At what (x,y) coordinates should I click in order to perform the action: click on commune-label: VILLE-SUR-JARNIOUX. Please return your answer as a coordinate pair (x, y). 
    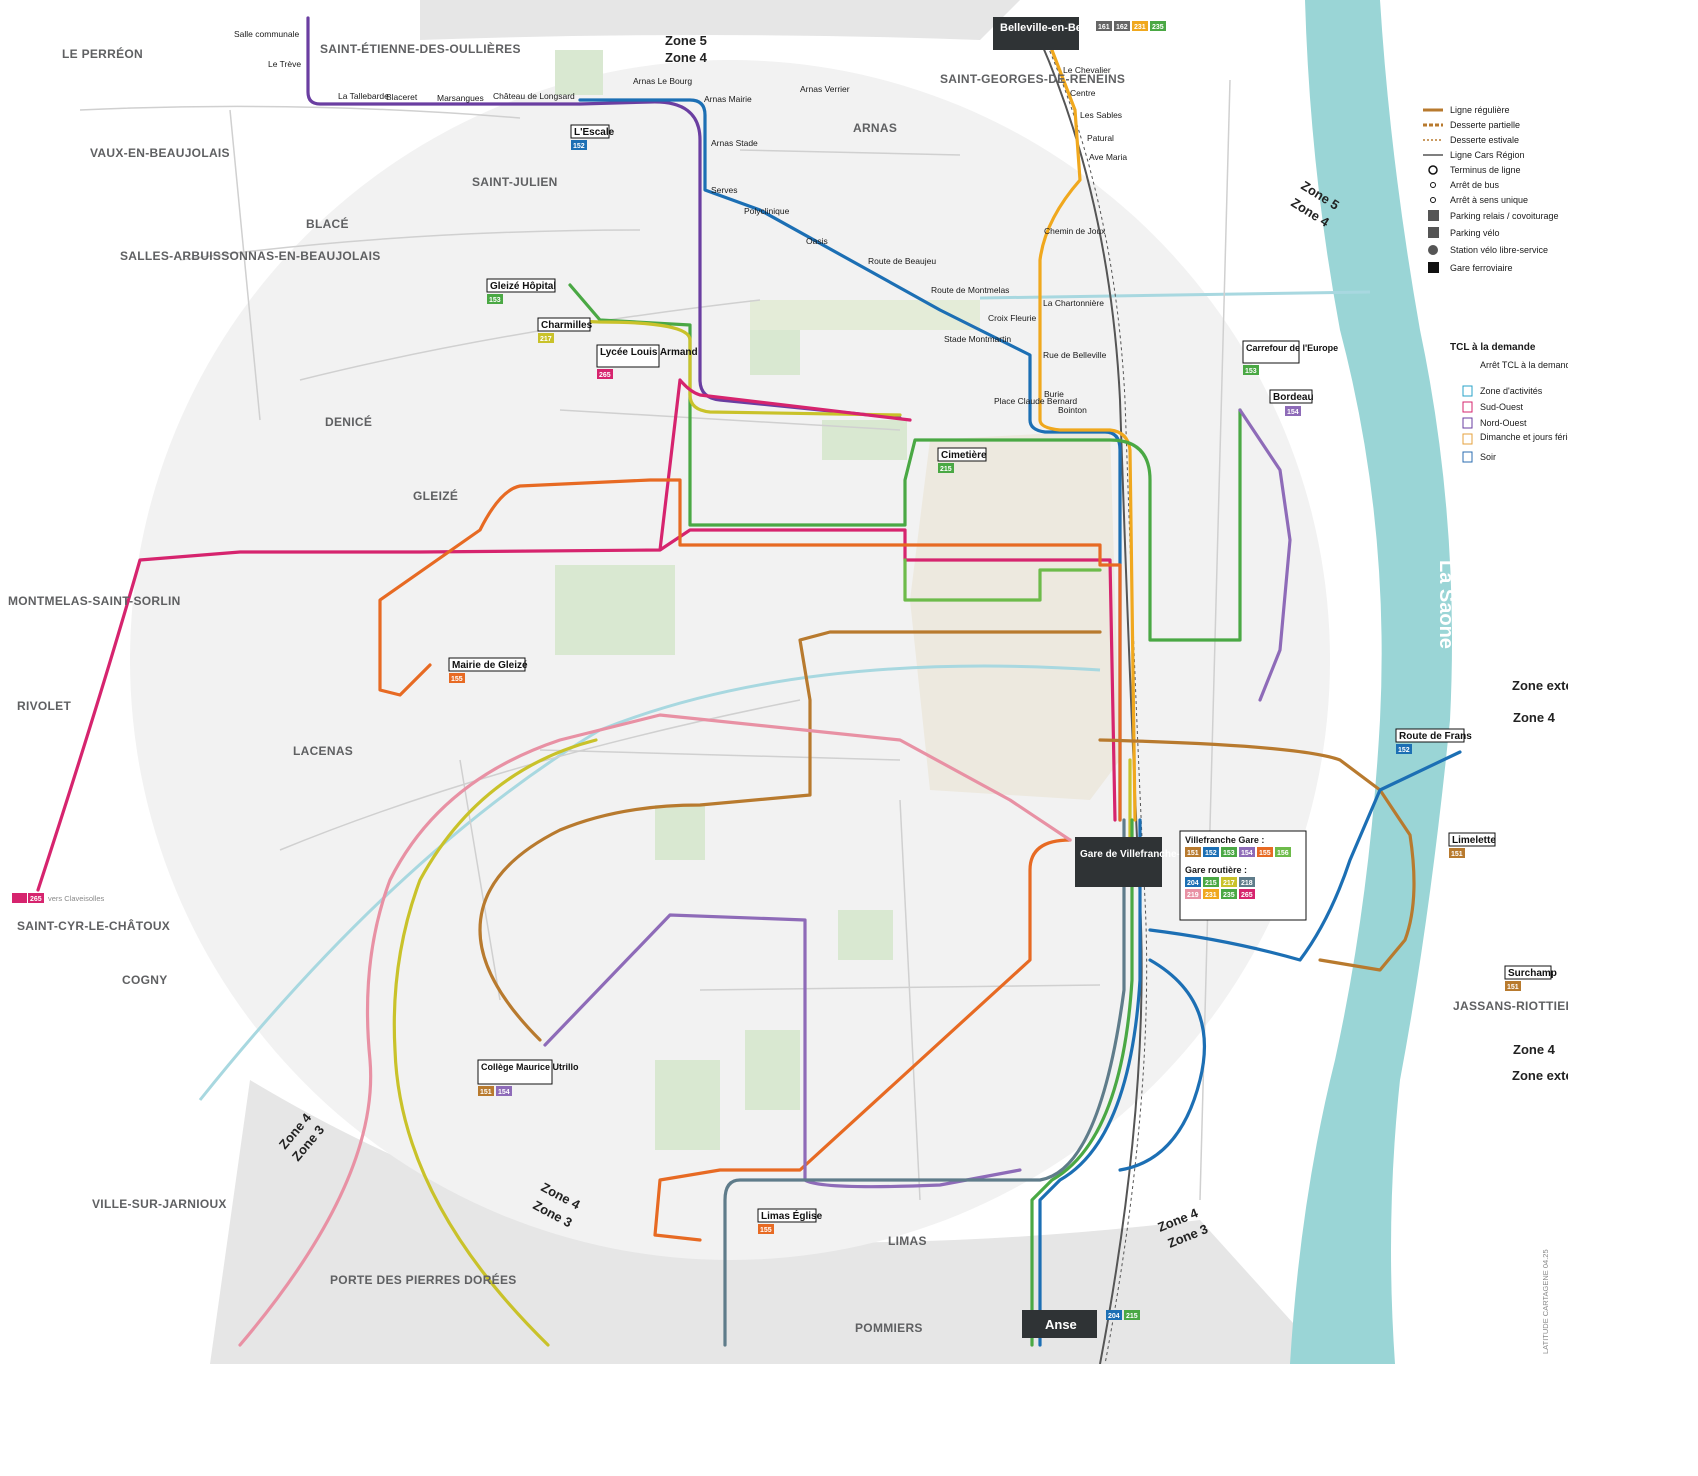
    Looking at the image, I should click on (159, 1204).